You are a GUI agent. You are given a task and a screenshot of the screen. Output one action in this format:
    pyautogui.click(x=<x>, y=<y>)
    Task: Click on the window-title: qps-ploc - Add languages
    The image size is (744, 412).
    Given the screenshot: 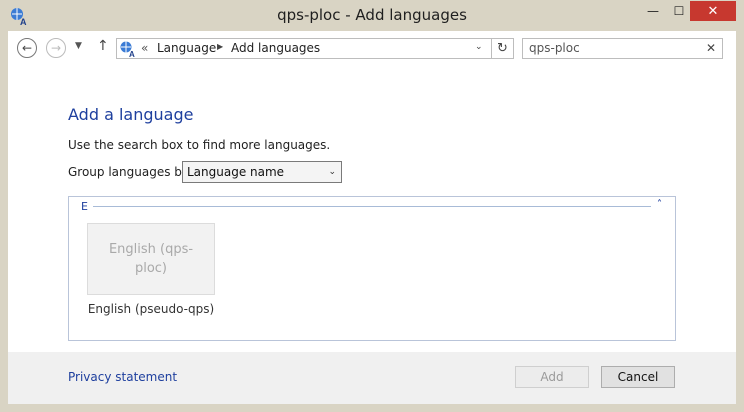 What is the action you would take?
    pyautogui.click(x=372, y=15)
    